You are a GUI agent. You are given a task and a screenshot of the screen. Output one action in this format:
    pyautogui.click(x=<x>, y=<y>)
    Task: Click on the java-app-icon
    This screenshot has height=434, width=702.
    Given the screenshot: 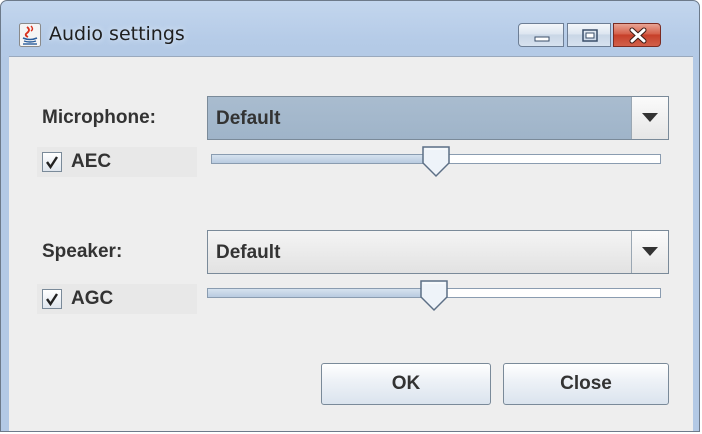 What is the action you would take?
    pyautogui.click(x=30, y=35)
    